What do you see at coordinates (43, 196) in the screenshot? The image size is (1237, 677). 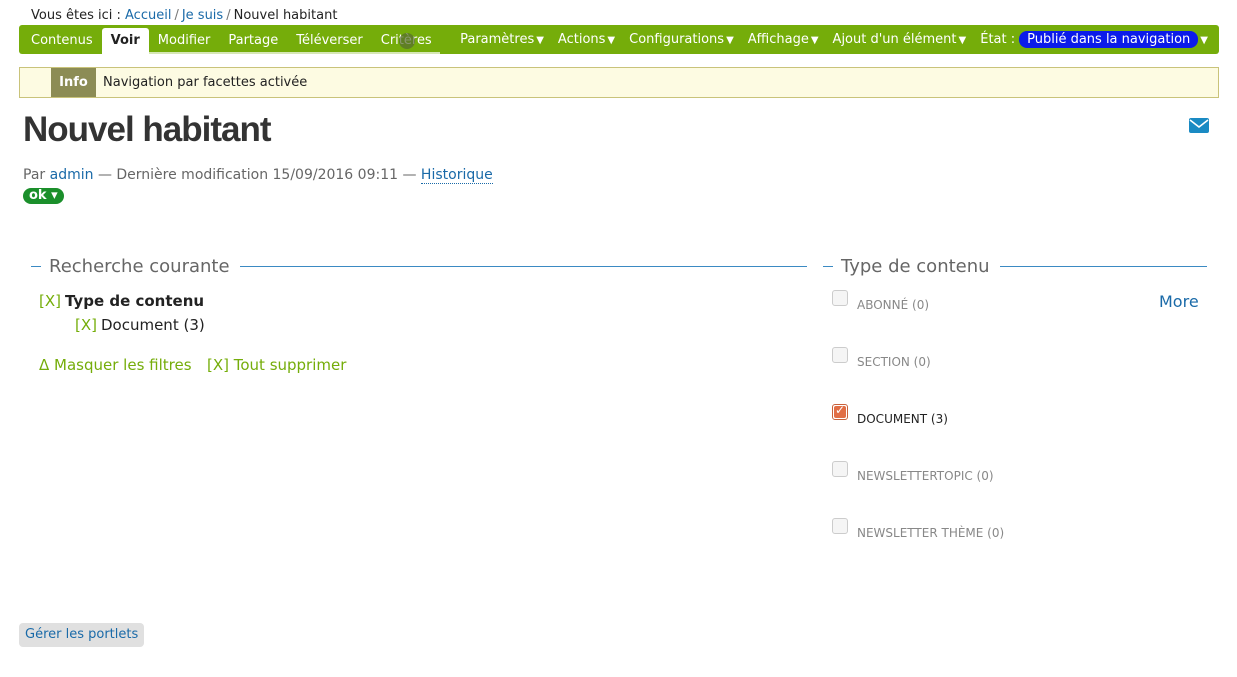 I see `ok-dropdown-button: ok ▾` at bounding box center [43, 196].